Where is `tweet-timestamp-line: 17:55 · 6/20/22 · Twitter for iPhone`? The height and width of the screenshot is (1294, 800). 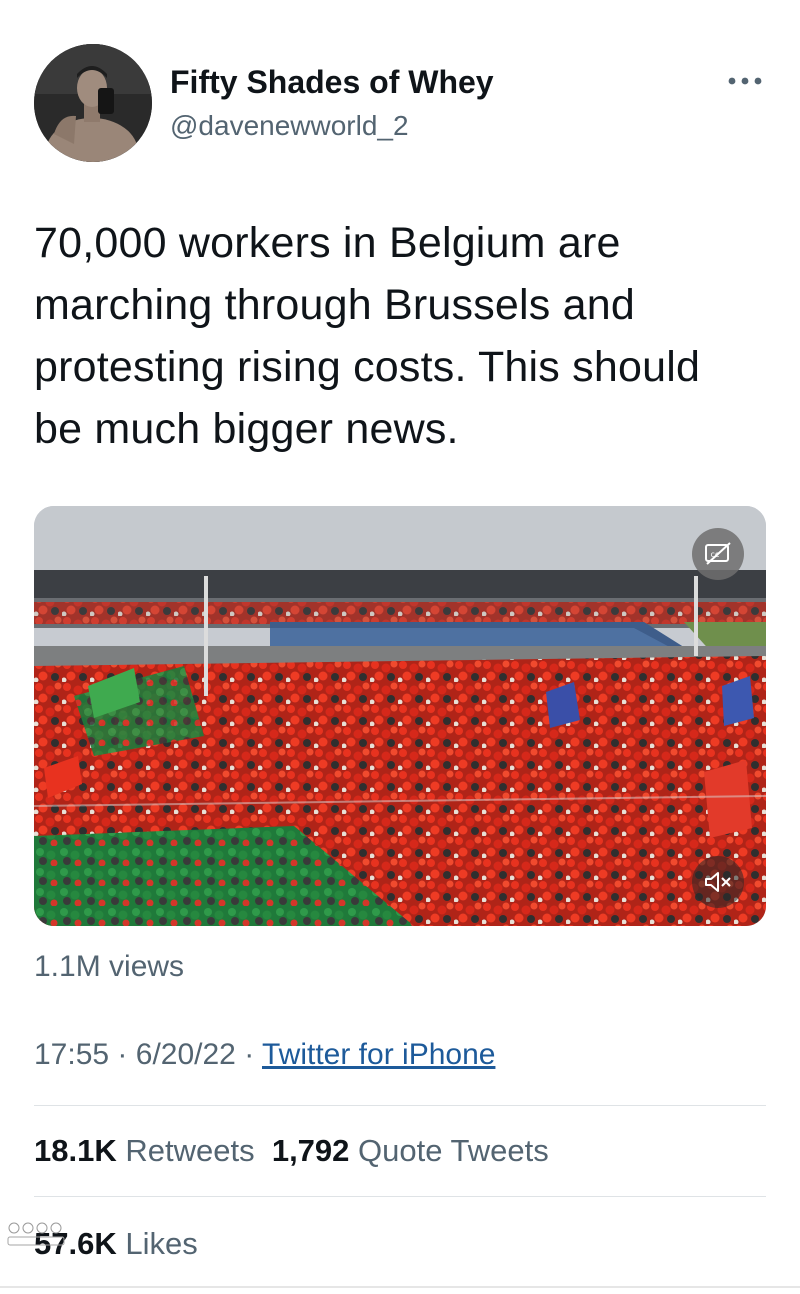 tweet-timestamp-line: 17:55 · 6/20/22 · Twitter for iPhone is located at coordinates (264, 1055).